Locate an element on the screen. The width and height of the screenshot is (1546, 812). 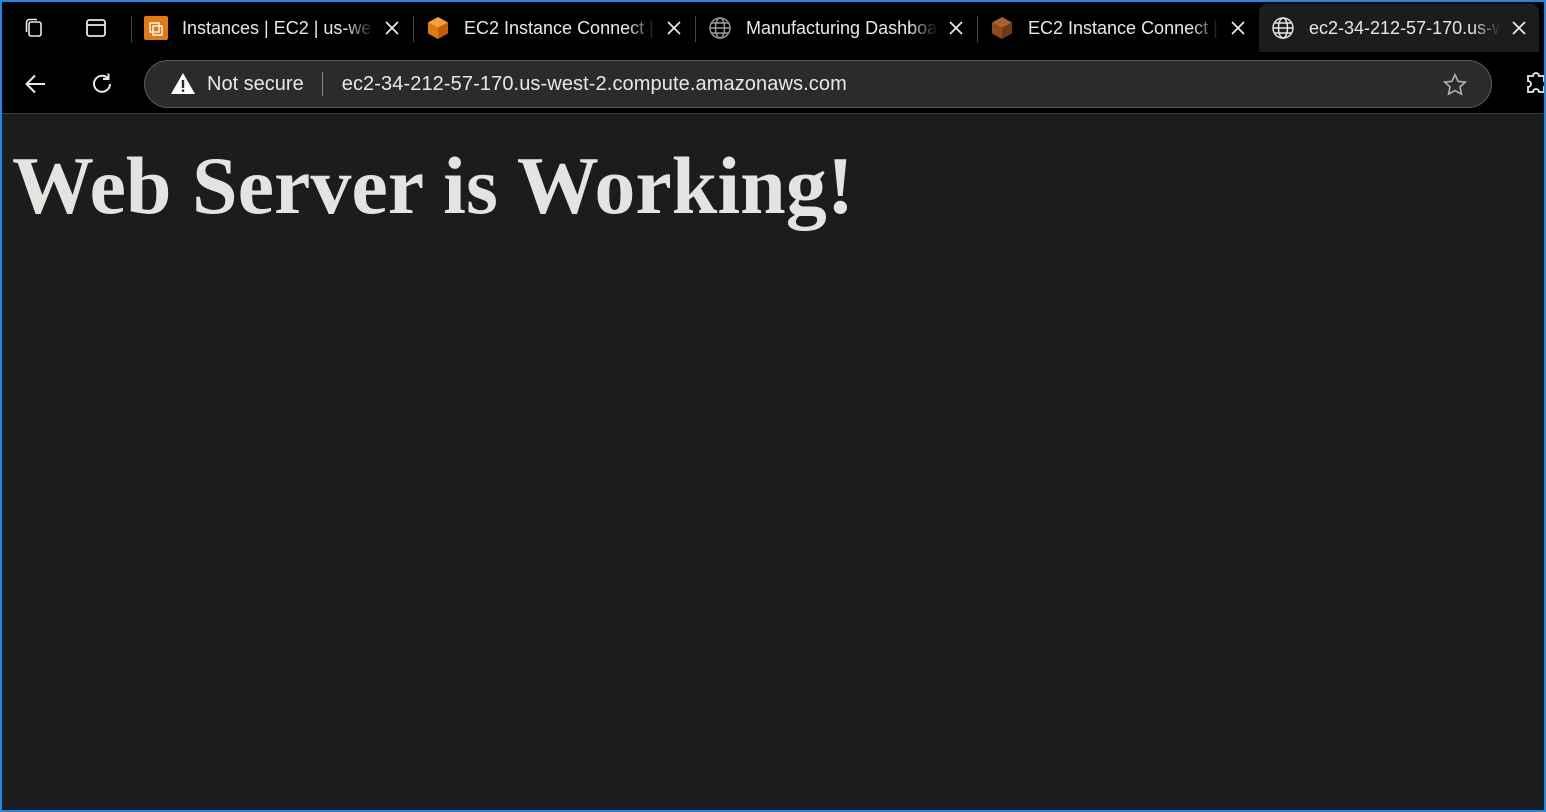
extensions-button is located at coordinates (1532, 84).